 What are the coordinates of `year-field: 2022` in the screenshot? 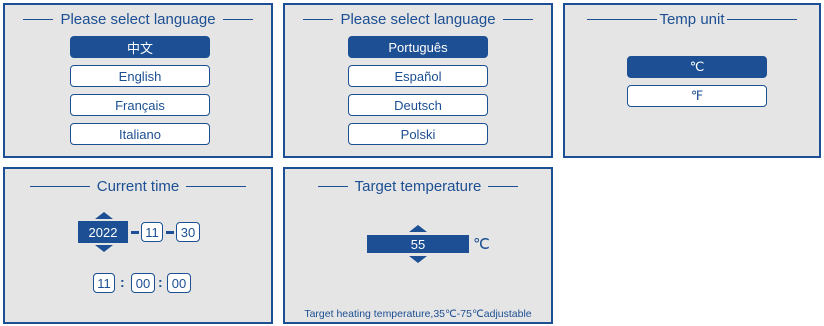 It's located at (103, 232).